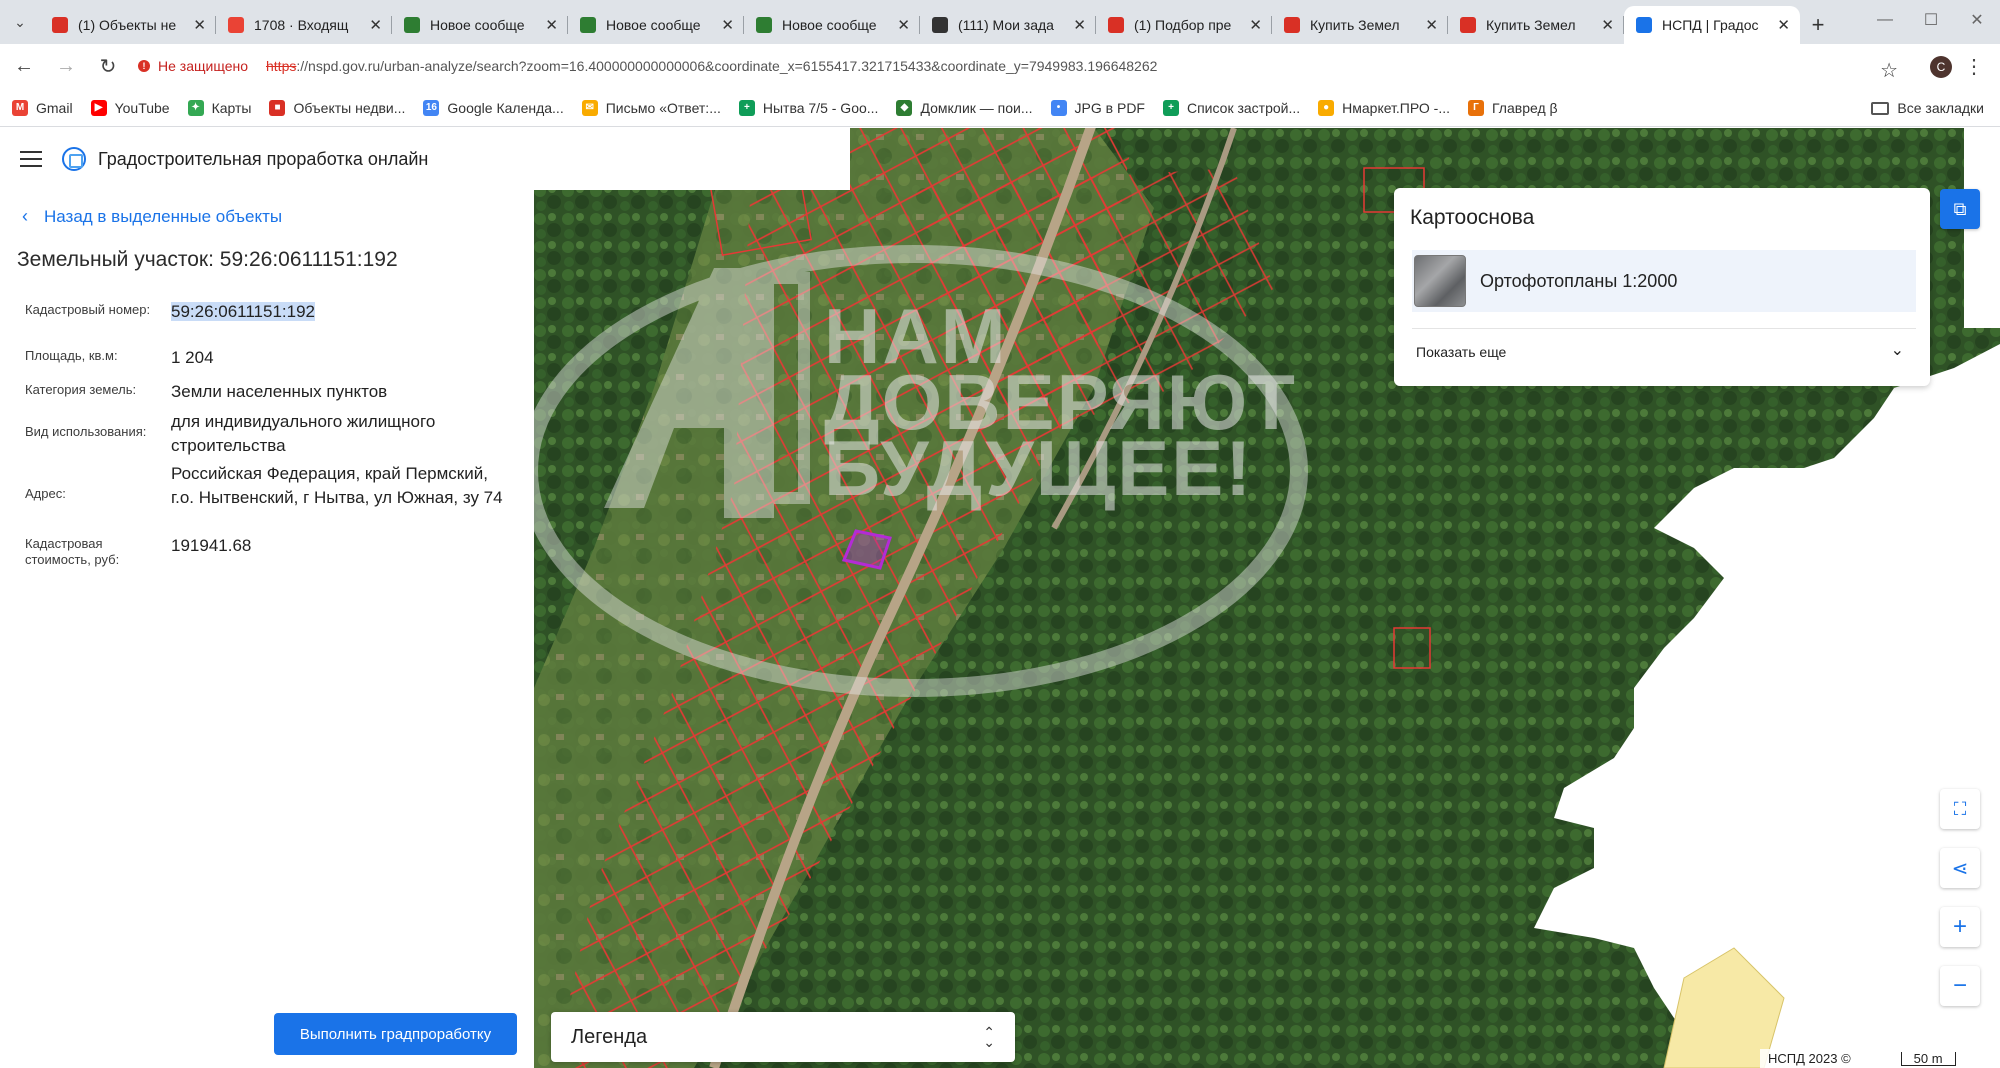 This screenshot has width=2000, height=1068. I want to click on tab-title: Новое сообще, so click(477, 25).